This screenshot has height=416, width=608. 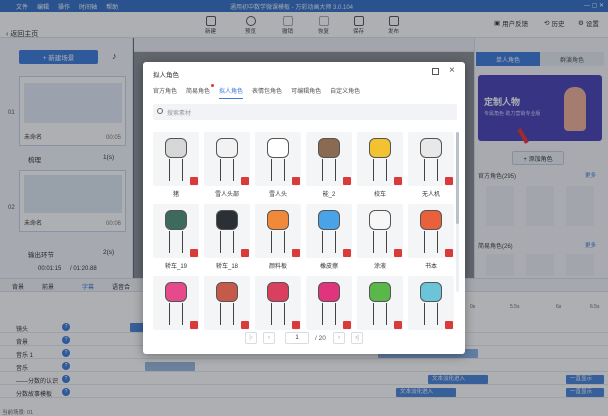 What do you see at coordinates (175, 267) in the screenshot?
I see `character-label: 轿车_19` at bounding box center [175, 267].